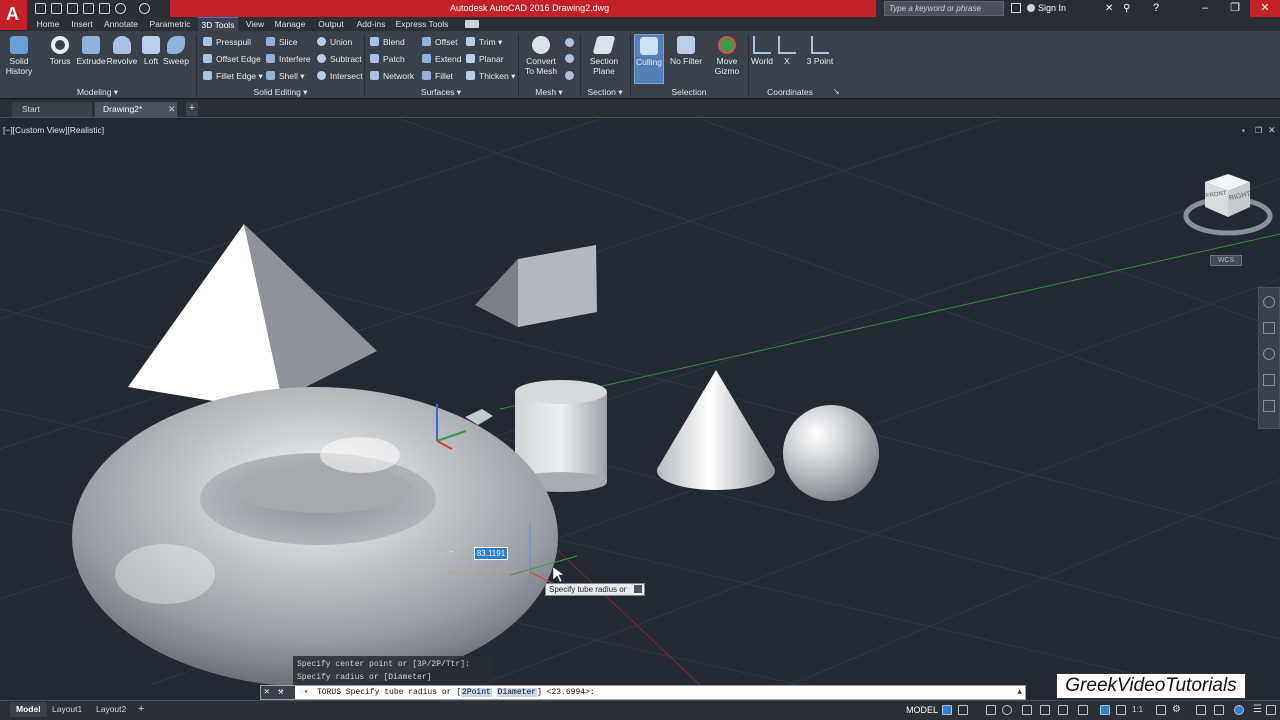 This screenshot has width=1280, height=720. What do you see at coordinates (218, 24) in the screenshot?
I see `tab-3d-tools: 3D Tools` at bounding box center [218, 24].